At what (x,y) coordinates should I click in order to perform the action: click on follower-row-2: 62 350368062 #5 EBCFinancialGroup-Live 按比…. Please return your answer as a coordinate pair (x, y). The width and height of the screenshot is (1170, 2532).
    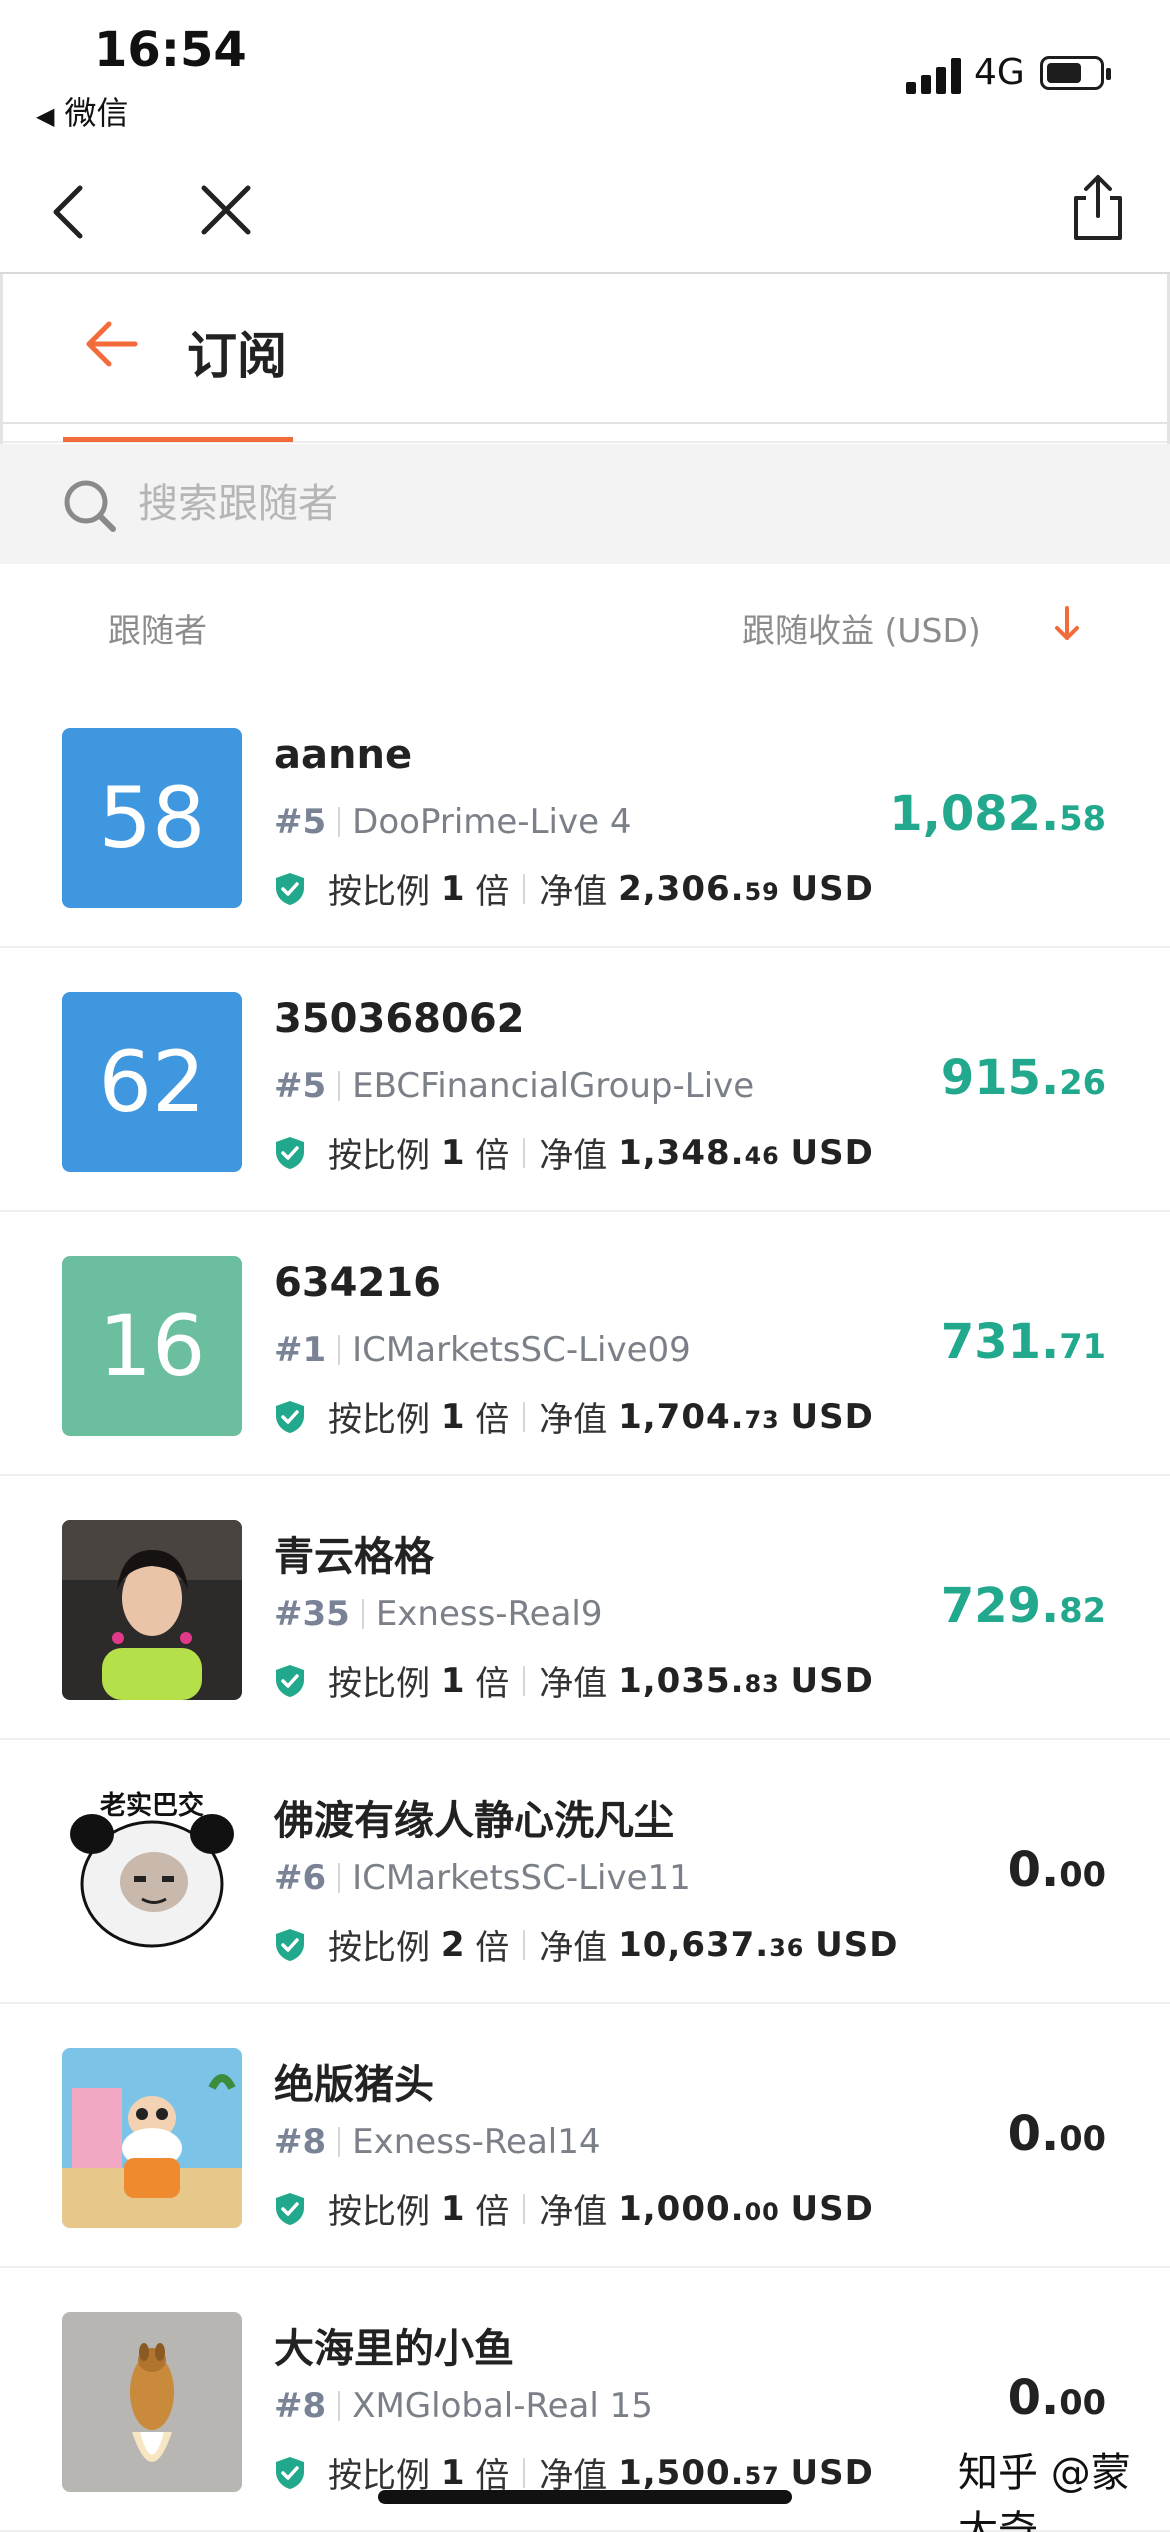
    Looking at the image, I should click on (585, 1080).